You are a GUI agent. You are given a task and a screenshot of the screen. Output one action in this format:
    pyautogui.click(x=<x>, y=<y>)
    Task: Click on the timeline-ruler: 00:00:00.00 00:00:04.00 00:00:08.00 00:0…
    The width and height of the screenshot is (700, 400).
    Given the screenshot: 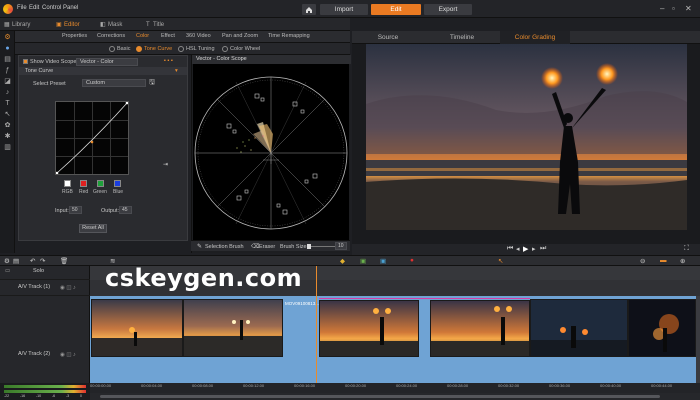 What is the action you would take?
    pyautogui.click(x=395, y=388)
    